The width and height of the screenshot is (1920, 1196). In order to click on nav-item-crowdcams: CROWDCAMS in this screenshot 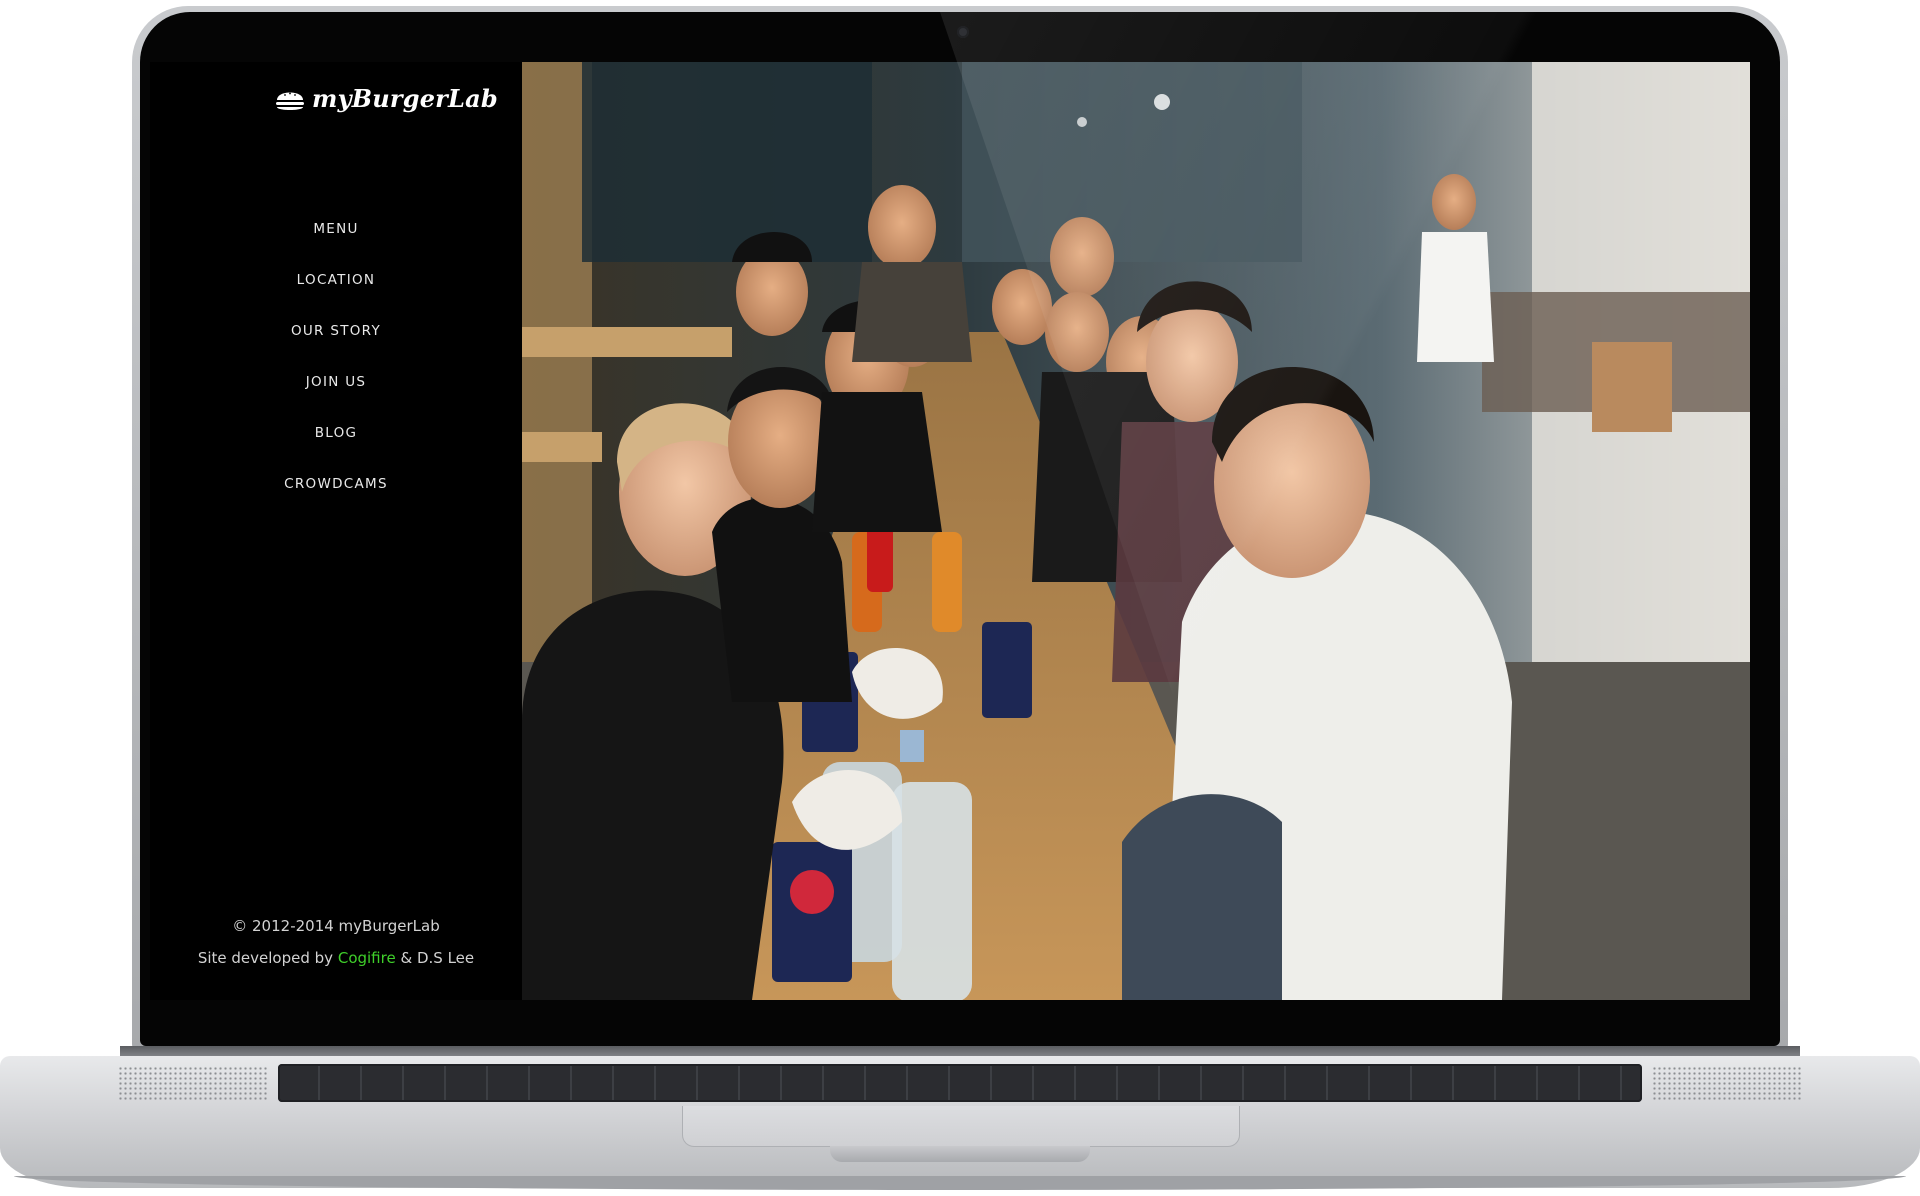, I will do `click(336, 482)`.